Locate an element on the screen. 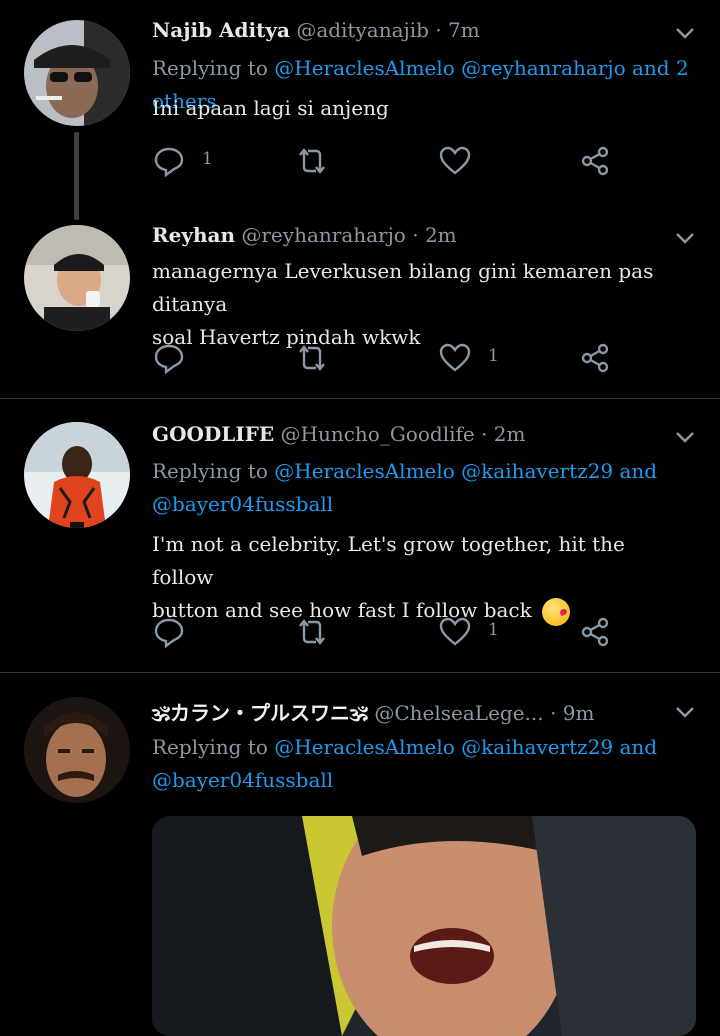 The image size is (720, 1036). display-name: GOODLIFE is located at coordinates (213, 434).